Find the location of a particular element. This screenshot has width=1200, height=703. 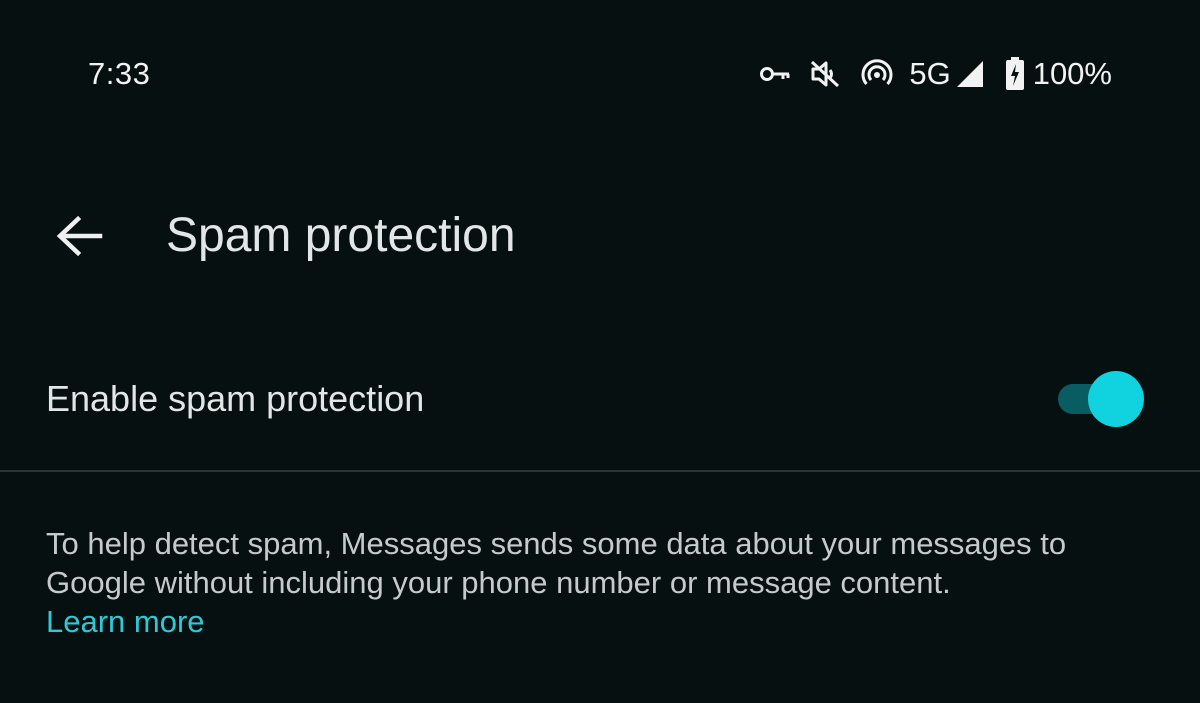

vibrate-off-icon is located at coordinates (825, 74).